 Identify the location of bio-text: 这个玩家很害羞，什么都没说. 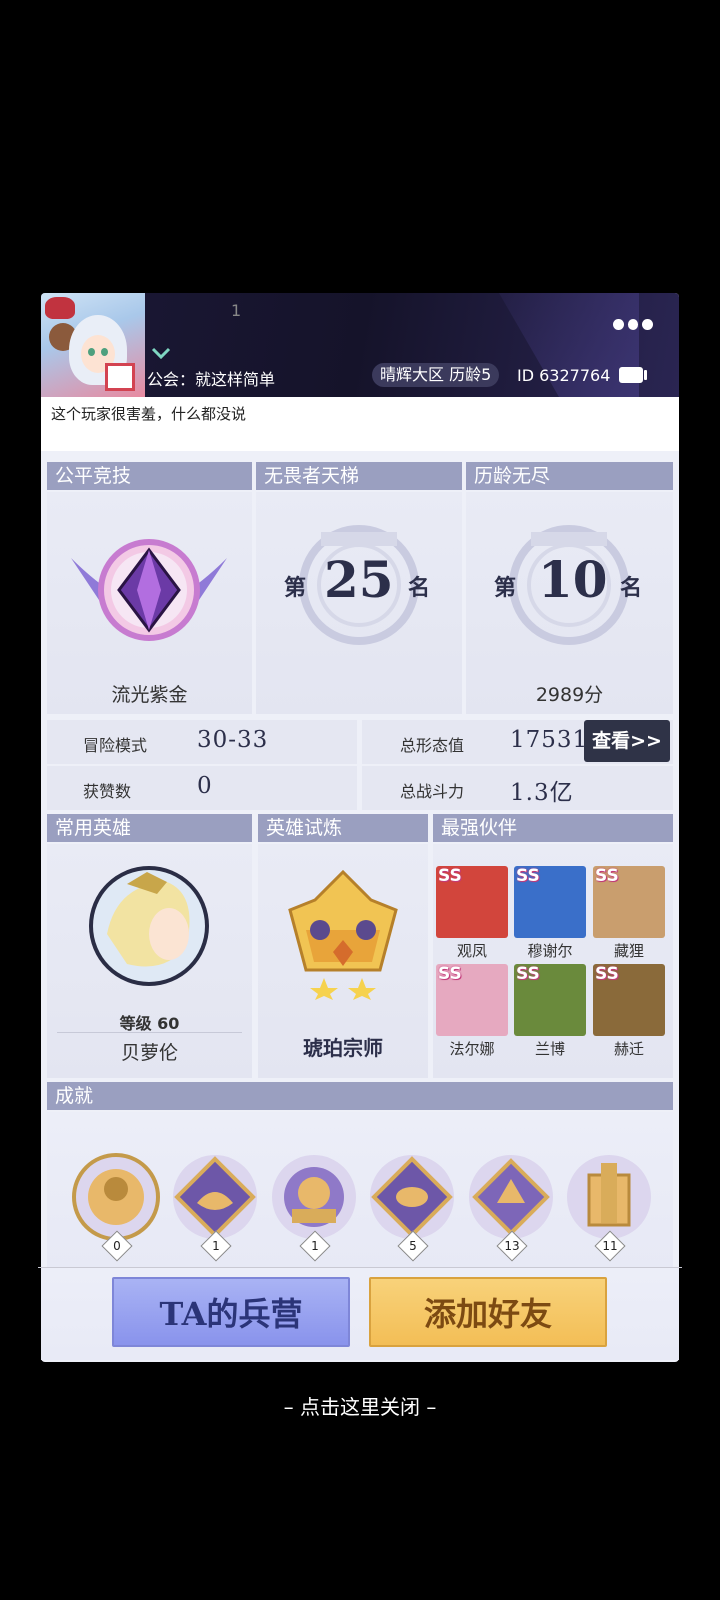
(149, 414).